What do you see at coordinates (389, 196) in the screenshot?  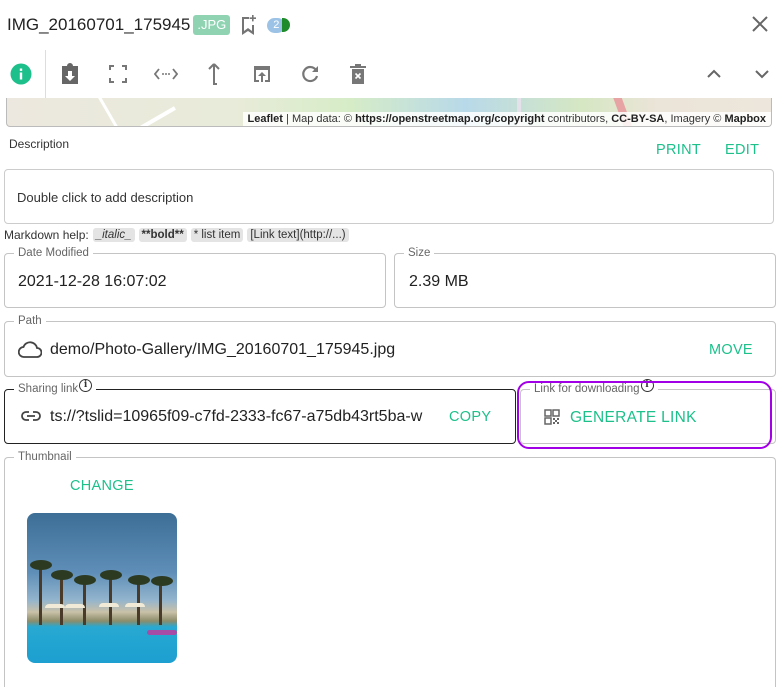 I see `description-area: Double click to add description` at bounding box center [389, 196].